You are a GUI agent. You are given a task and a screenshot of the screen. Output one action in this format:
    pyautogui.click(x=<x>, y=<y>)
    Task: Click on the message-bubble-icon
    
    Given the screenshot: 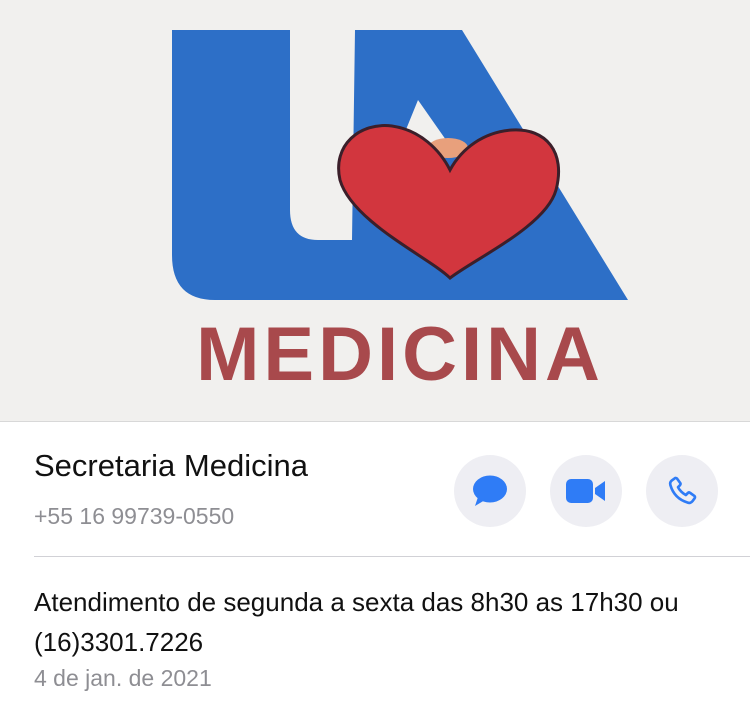 What is the action you would take?
    pyautogui.click(x=490, y=490)
    